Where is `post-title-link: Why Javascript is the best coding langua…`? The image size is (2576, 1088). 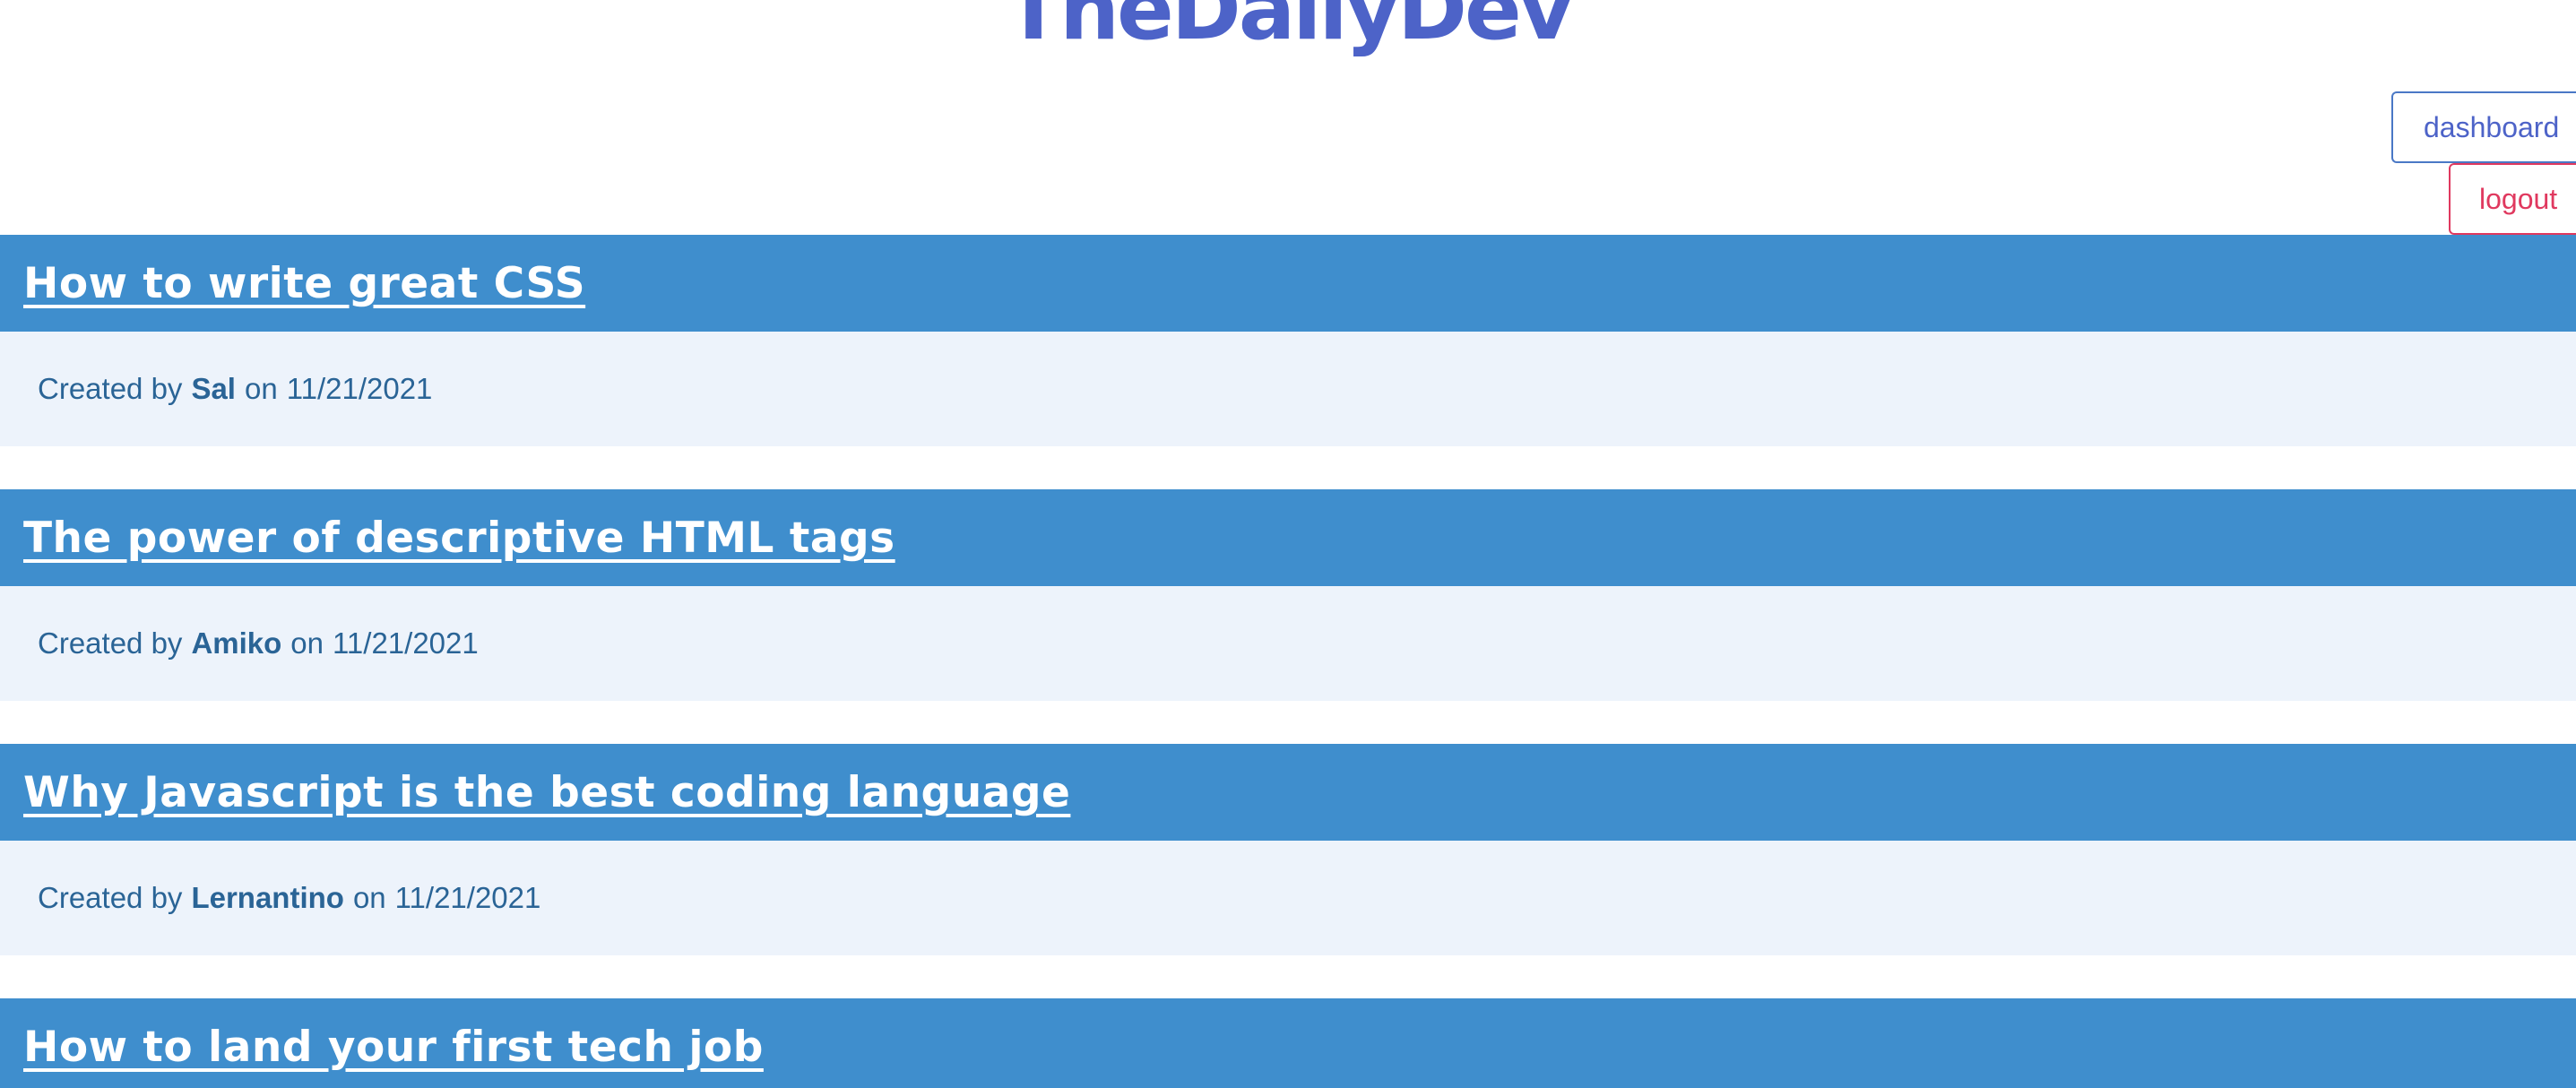
post-title-link: Why Javascript is the best coding langua… is located at coordinates (546, 792).